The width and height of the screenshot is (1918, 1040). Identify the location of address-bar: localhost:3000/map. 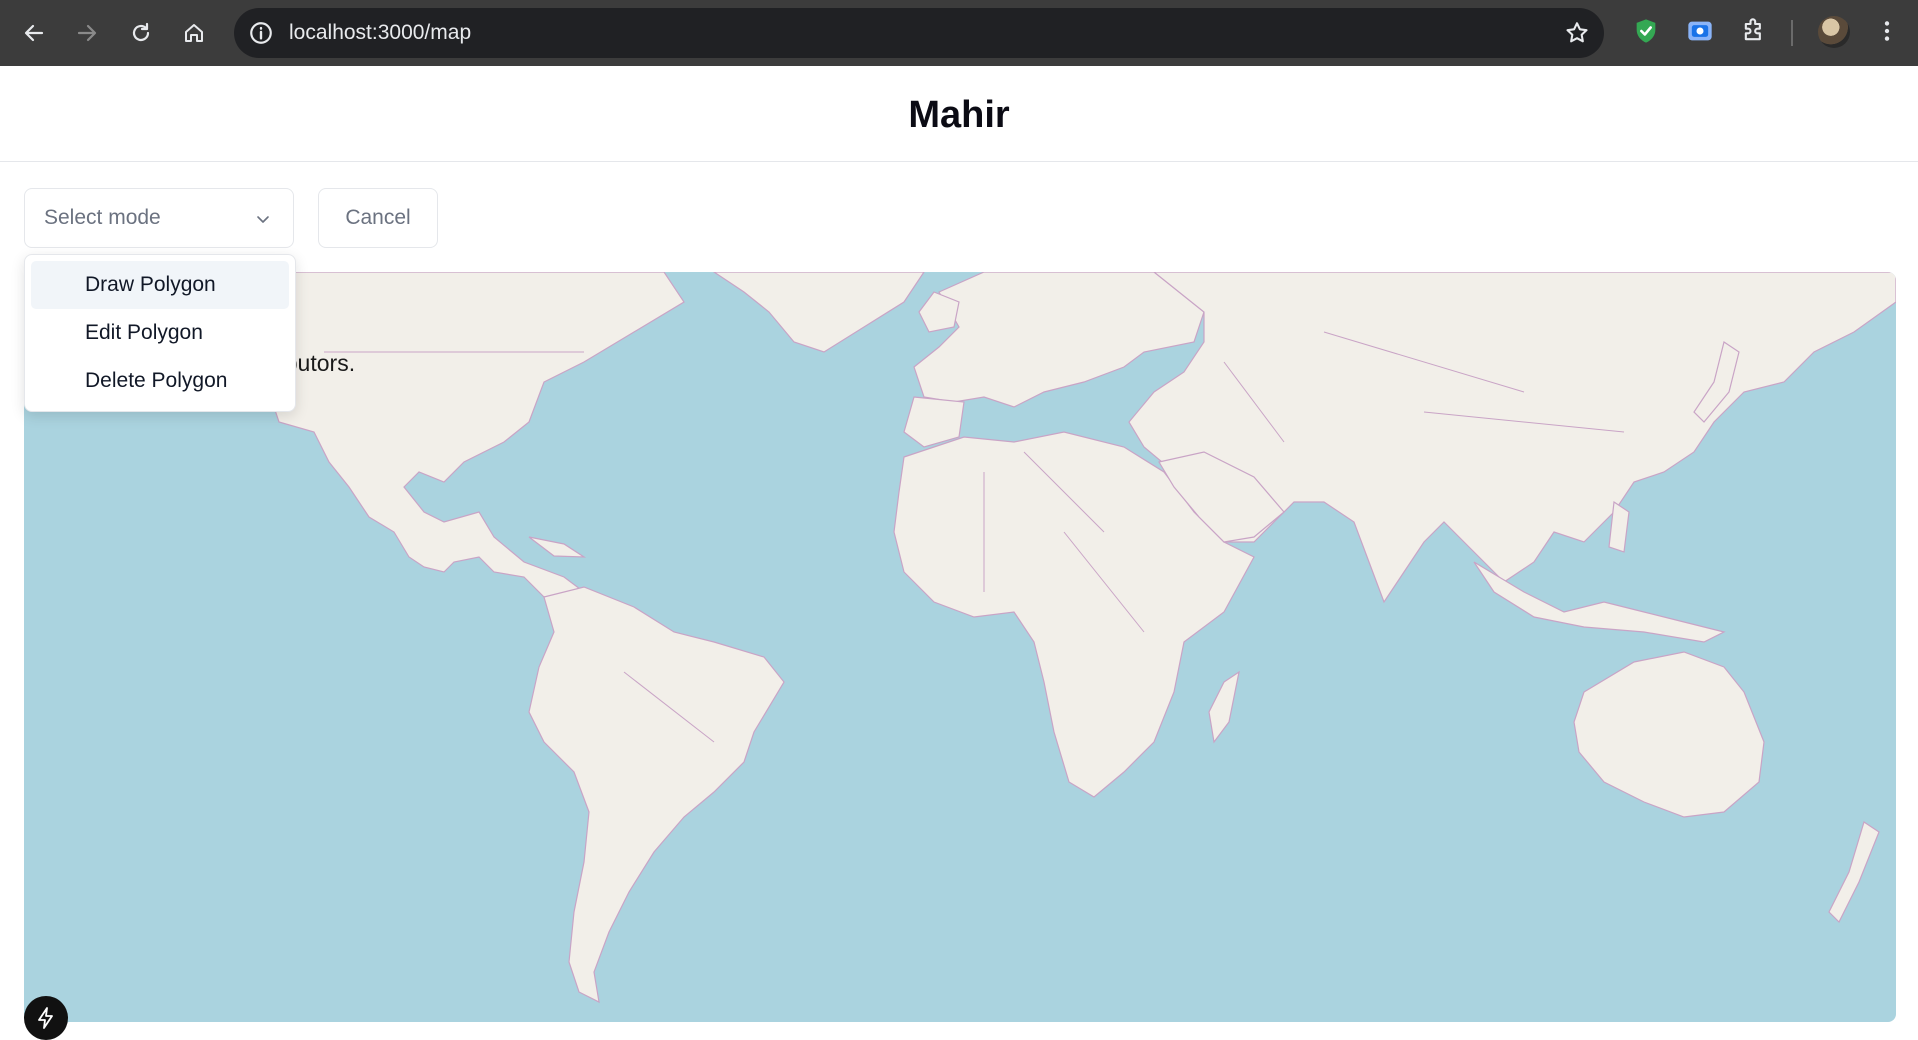
(919, 33).